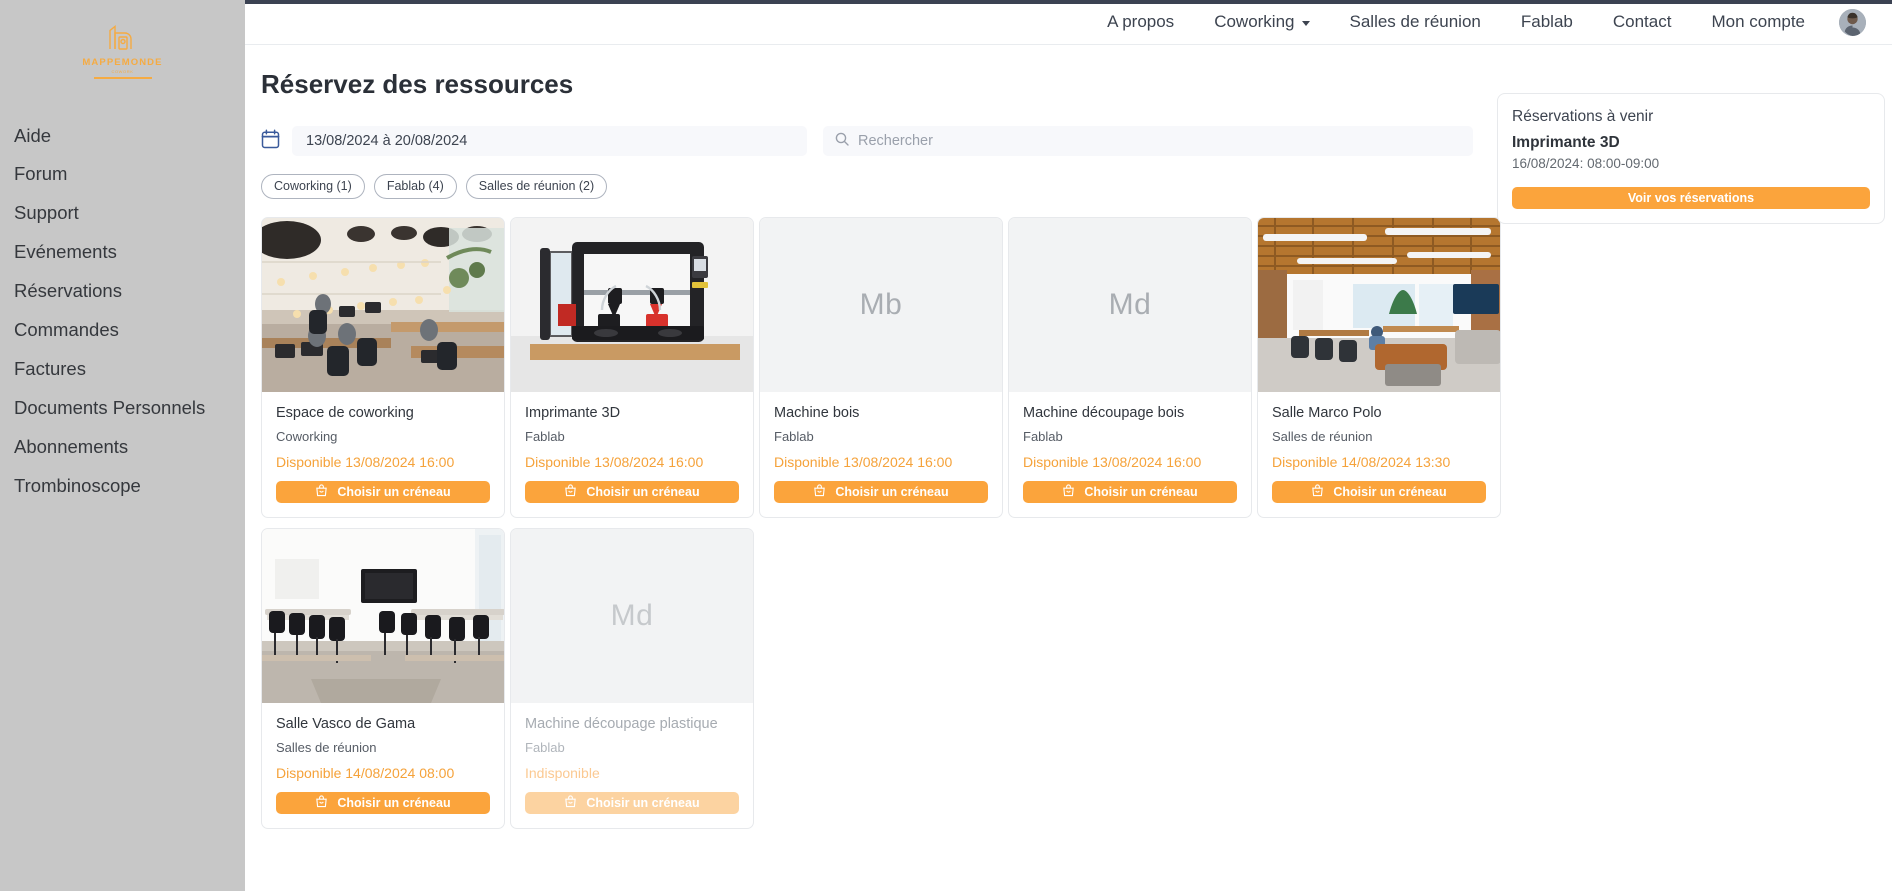  I want to click on brand-logo: MAPPEMONDE COWORK, so click(122, 39).